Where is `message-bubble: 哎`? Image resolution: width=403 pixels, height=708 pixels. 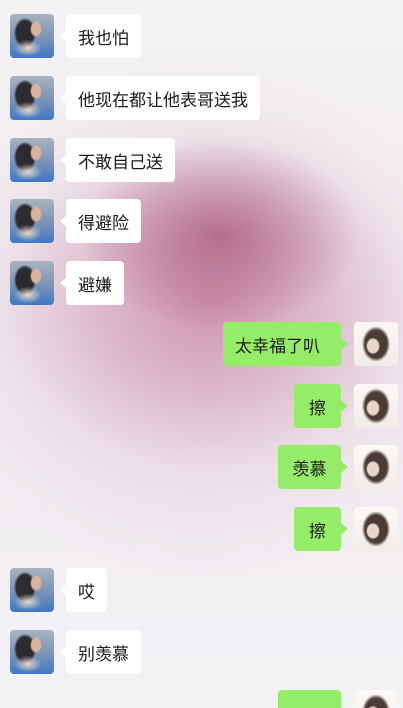 message-bubble: 哎 is located at coordinates (86, 590).